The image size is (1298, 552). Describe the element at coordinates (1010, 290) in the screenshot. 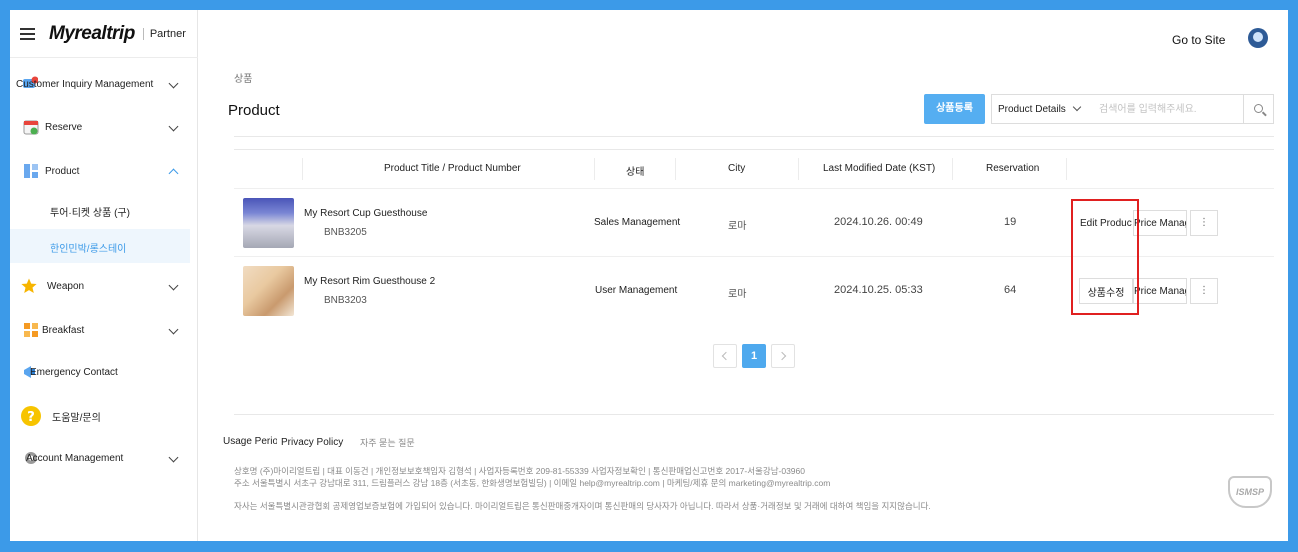

I see `reservation-count: 64` at that location.